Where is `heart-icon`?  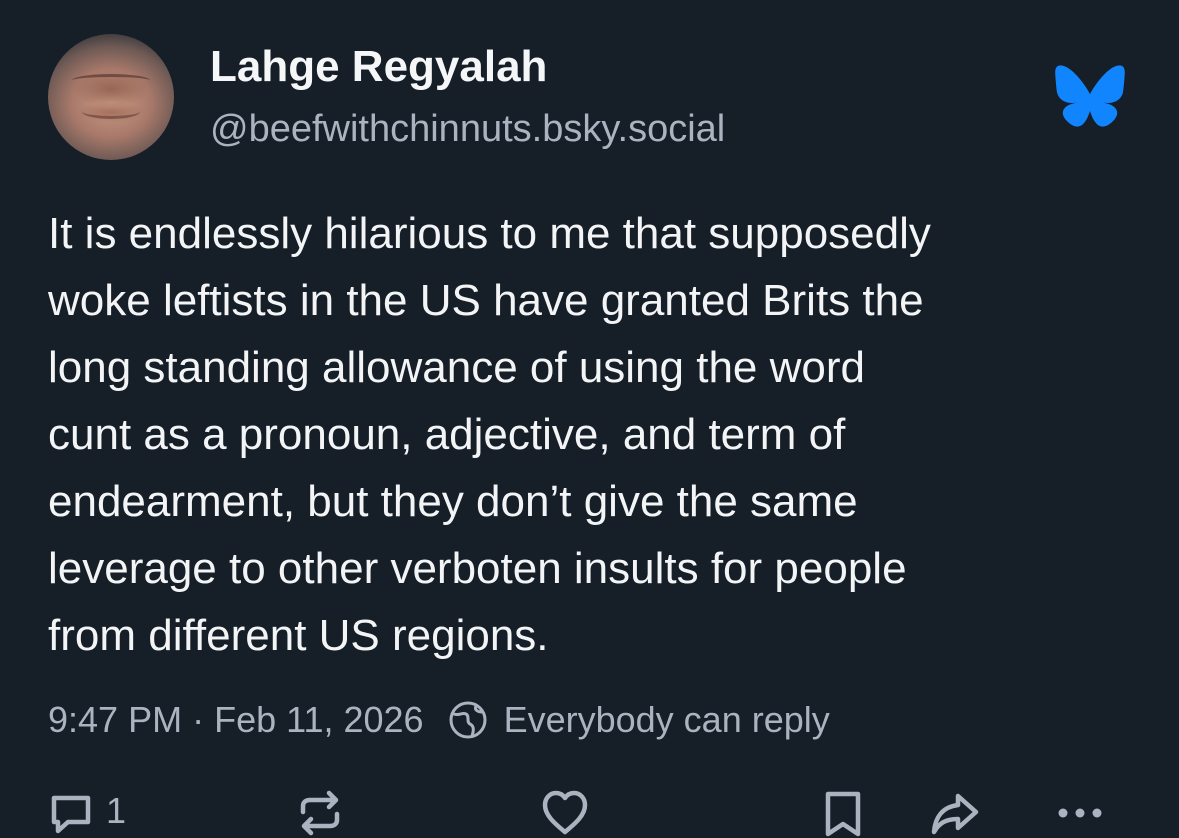 heart-icon is located at coordinates (565, 812).